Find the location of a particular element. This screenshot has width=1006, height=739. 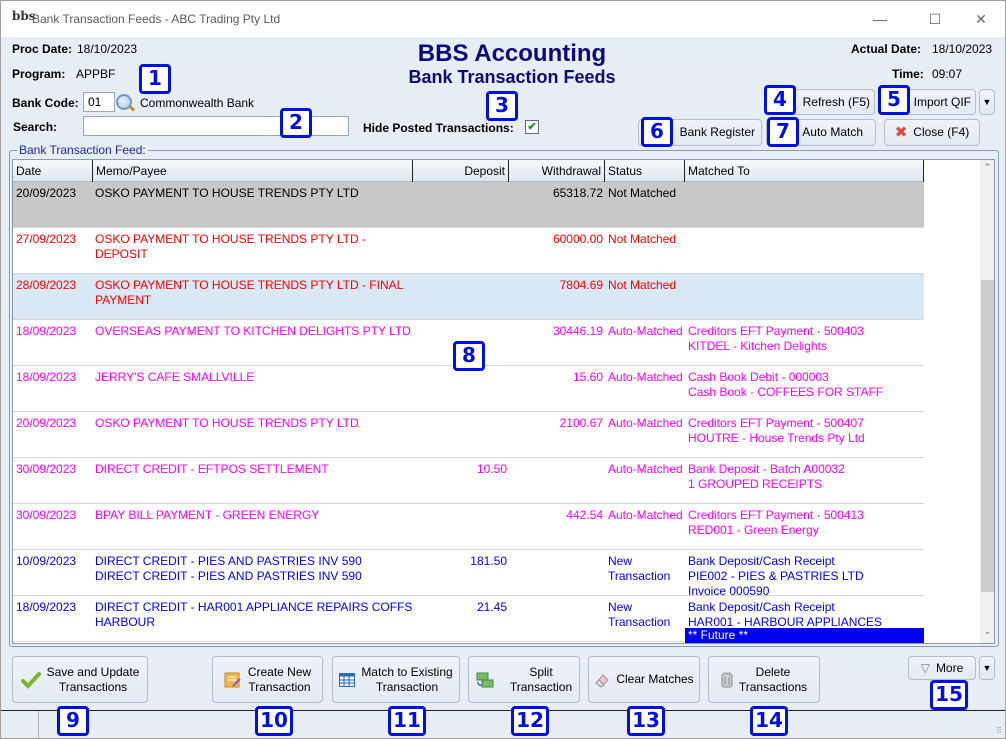

grid-vertical-scrollbar: ⌃ ⌄ is located at coordinates (987, 401).